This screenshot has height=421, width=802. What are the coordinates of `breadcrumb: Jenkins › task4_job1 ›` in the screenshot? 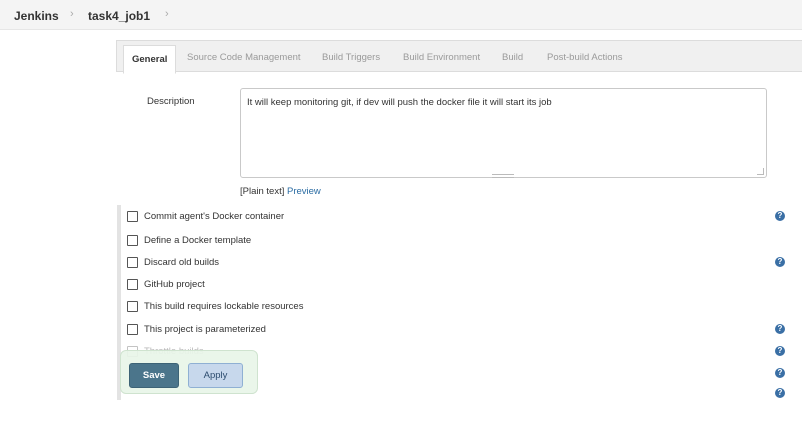 It's located at (401, 15).